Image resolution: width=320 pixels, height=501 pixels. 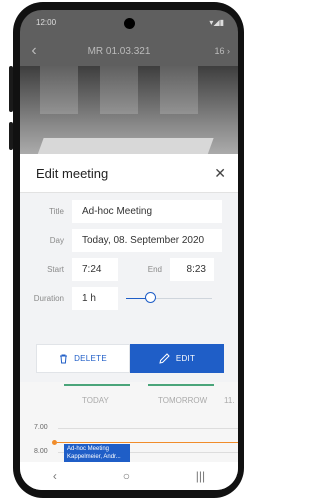 I want to click on nav-recents-button: |||, so click(x=200, y=476).